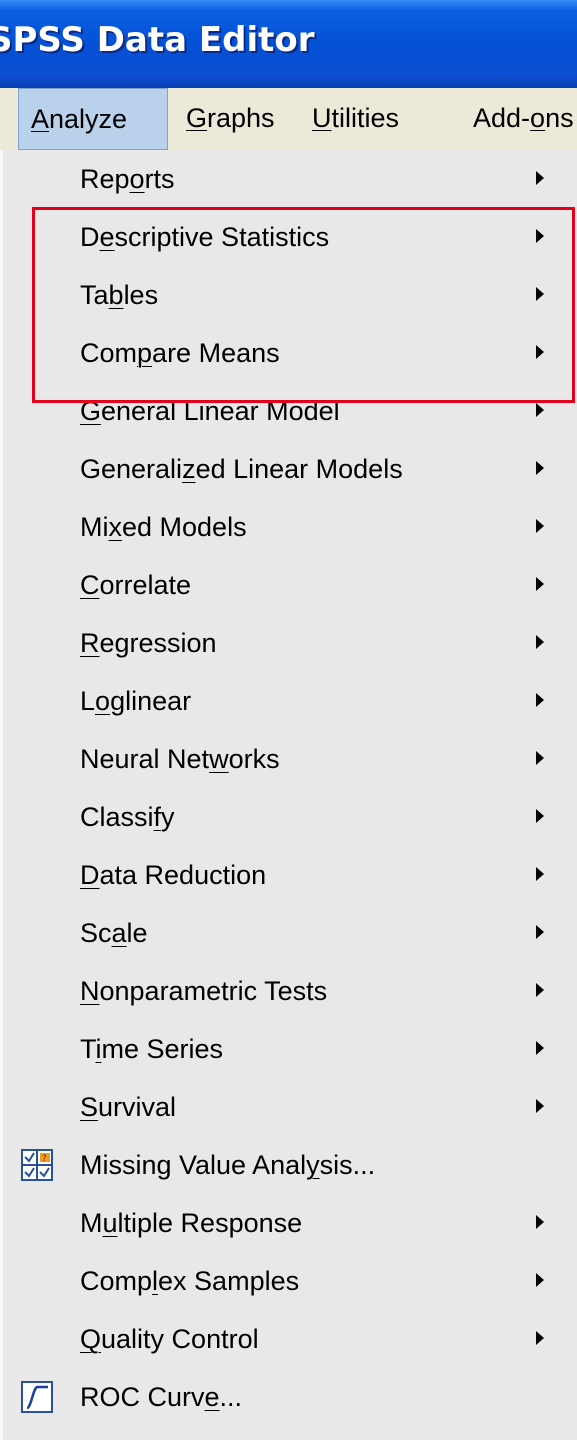 This screenshot has height=1440, width=577. What do you see at coordinates (152, 1049) in the screenshot?
I see `menu-item-label: Time Series` at bounding box center [152, 1049].